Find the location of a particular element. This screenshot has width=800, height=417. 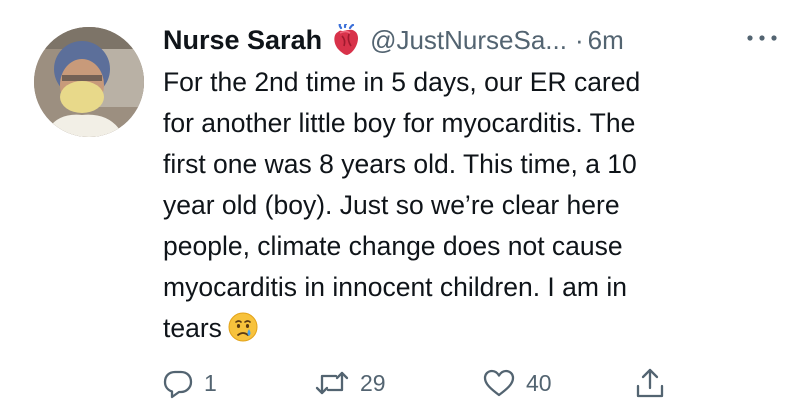

tweet-line-text: tears is located at coordinates (192, 328).